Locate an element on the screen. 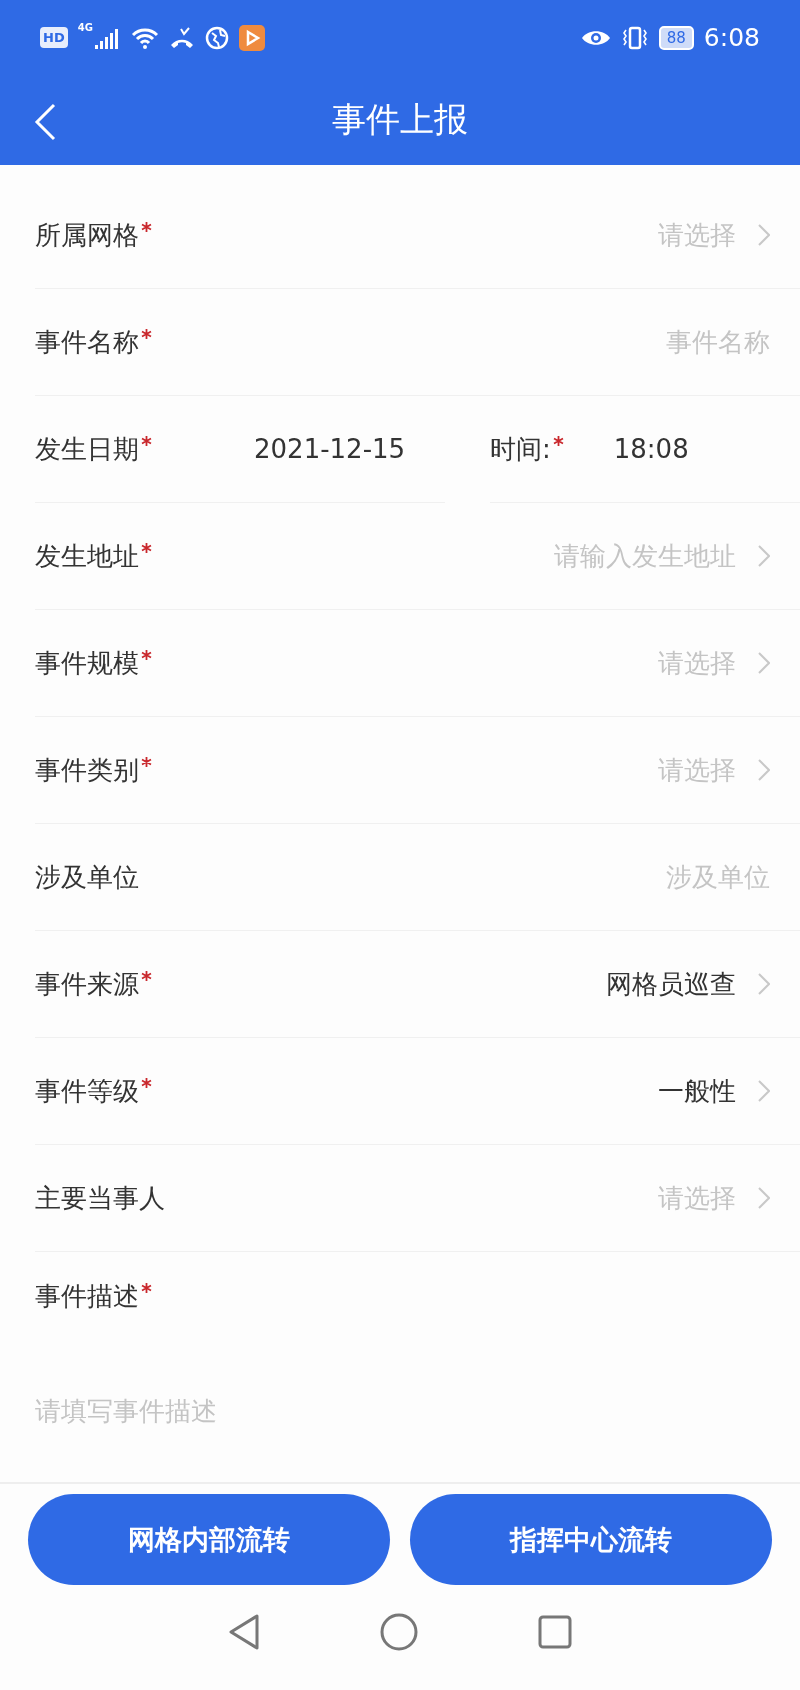 The width and height of the screenshot is (800, 1690). field-label: 事件等级 is located at coordinates (87, 1091).